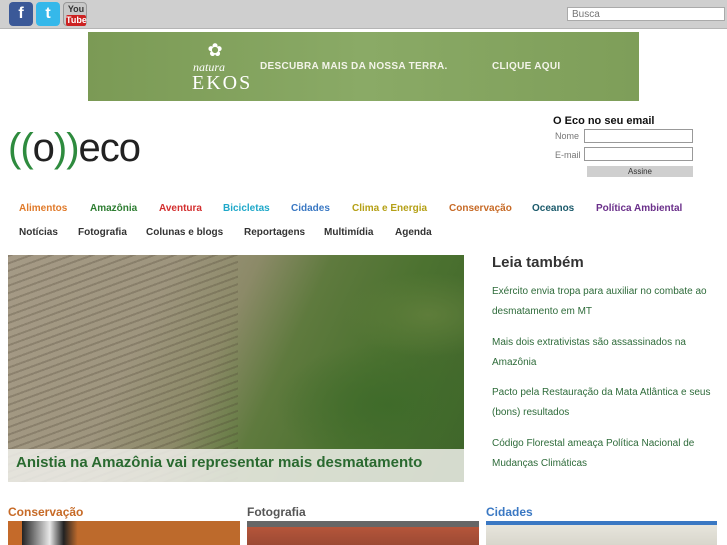  What do you see at coordinates (184, 232) in the screenshot?
I see `nav-colunas-blogs: Colunas e blogs` at bounding box center [184, 232].